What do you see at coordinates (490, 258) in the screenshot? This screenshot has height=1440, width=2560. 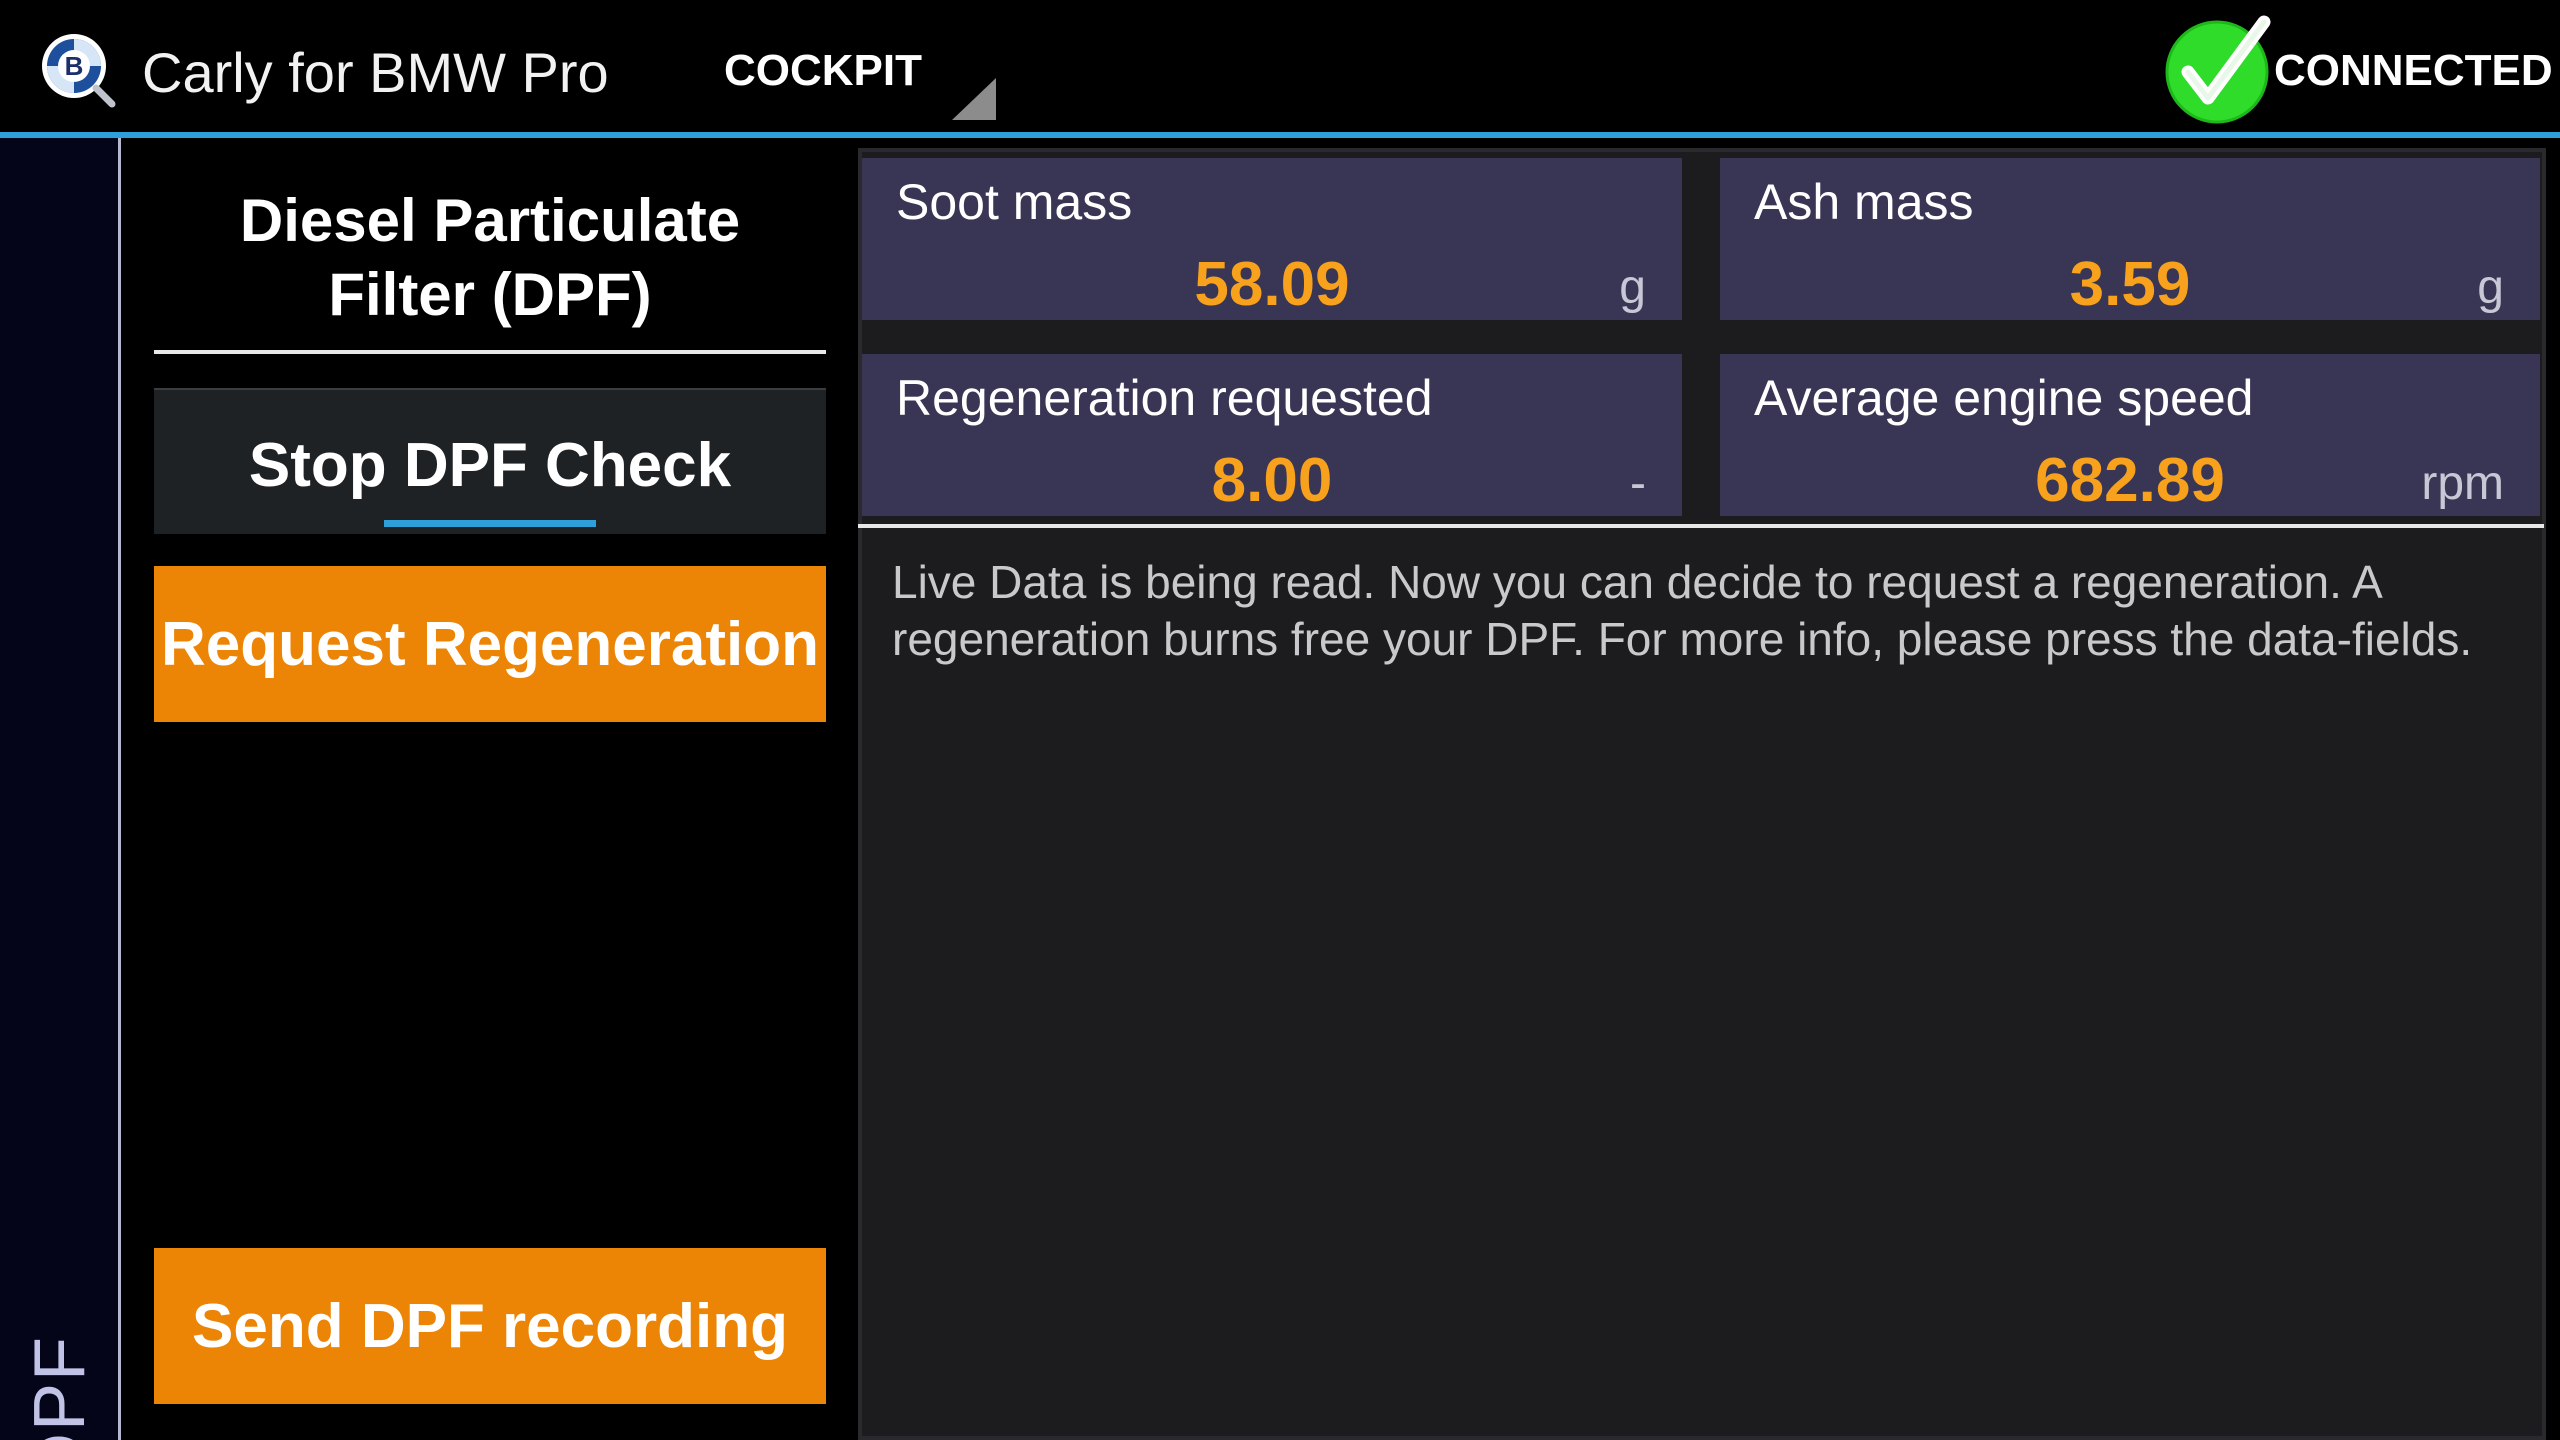 I see `panel-heading: Diesel Particulate Filter (DPF)` at bounding box center [490, 258].